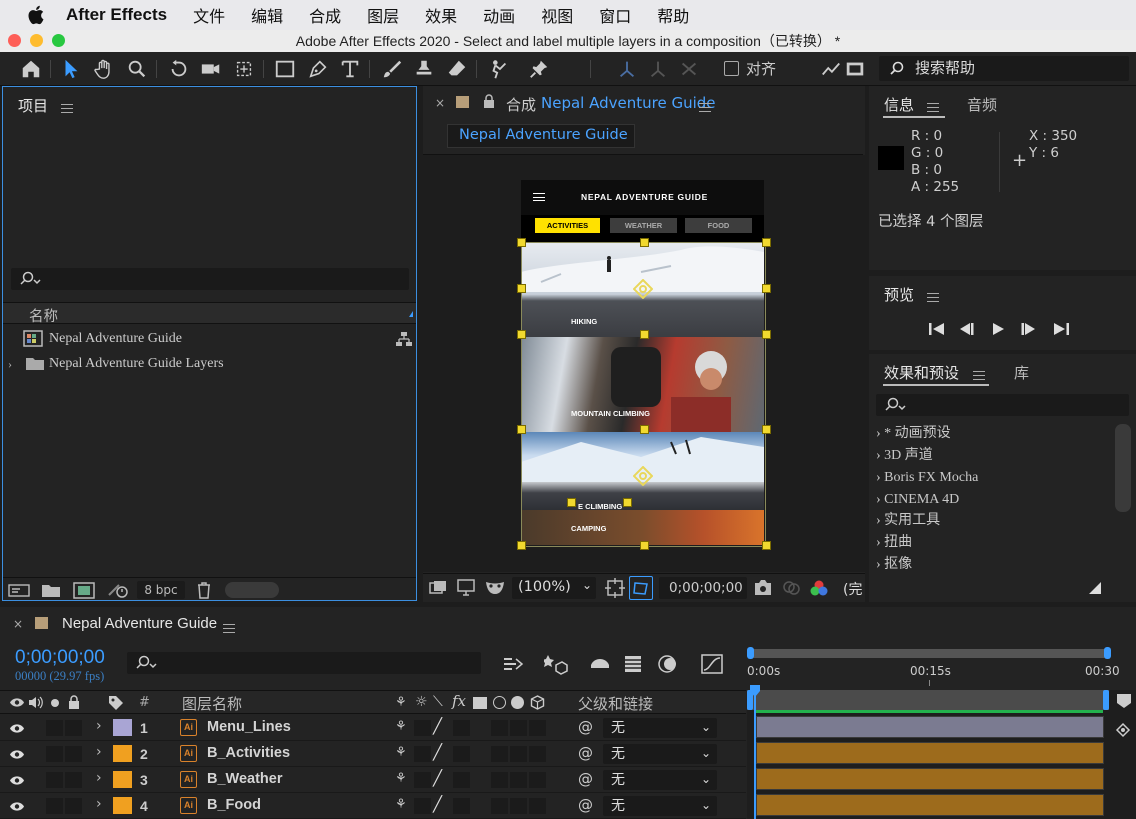 The image size is (1136, 819). What do you see at coordinates (204, 590) in the screenshot?
I see `trash-icon` at bounding box center [204, 590].